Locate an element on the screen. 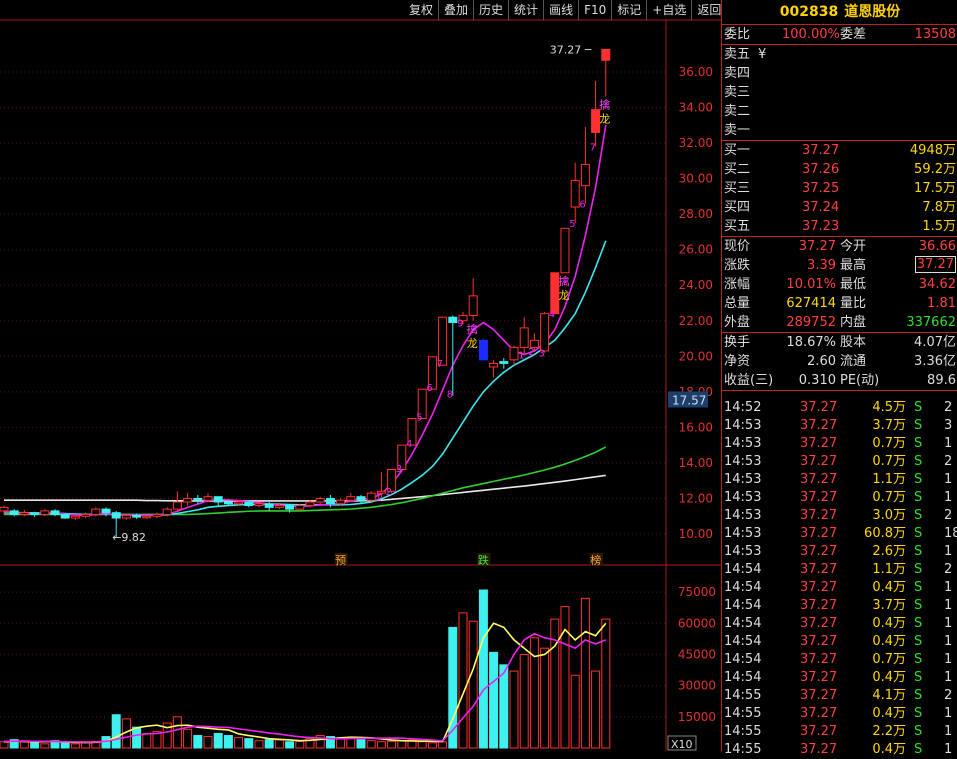  level-label: 买三 is located at coordinates (737, 188).